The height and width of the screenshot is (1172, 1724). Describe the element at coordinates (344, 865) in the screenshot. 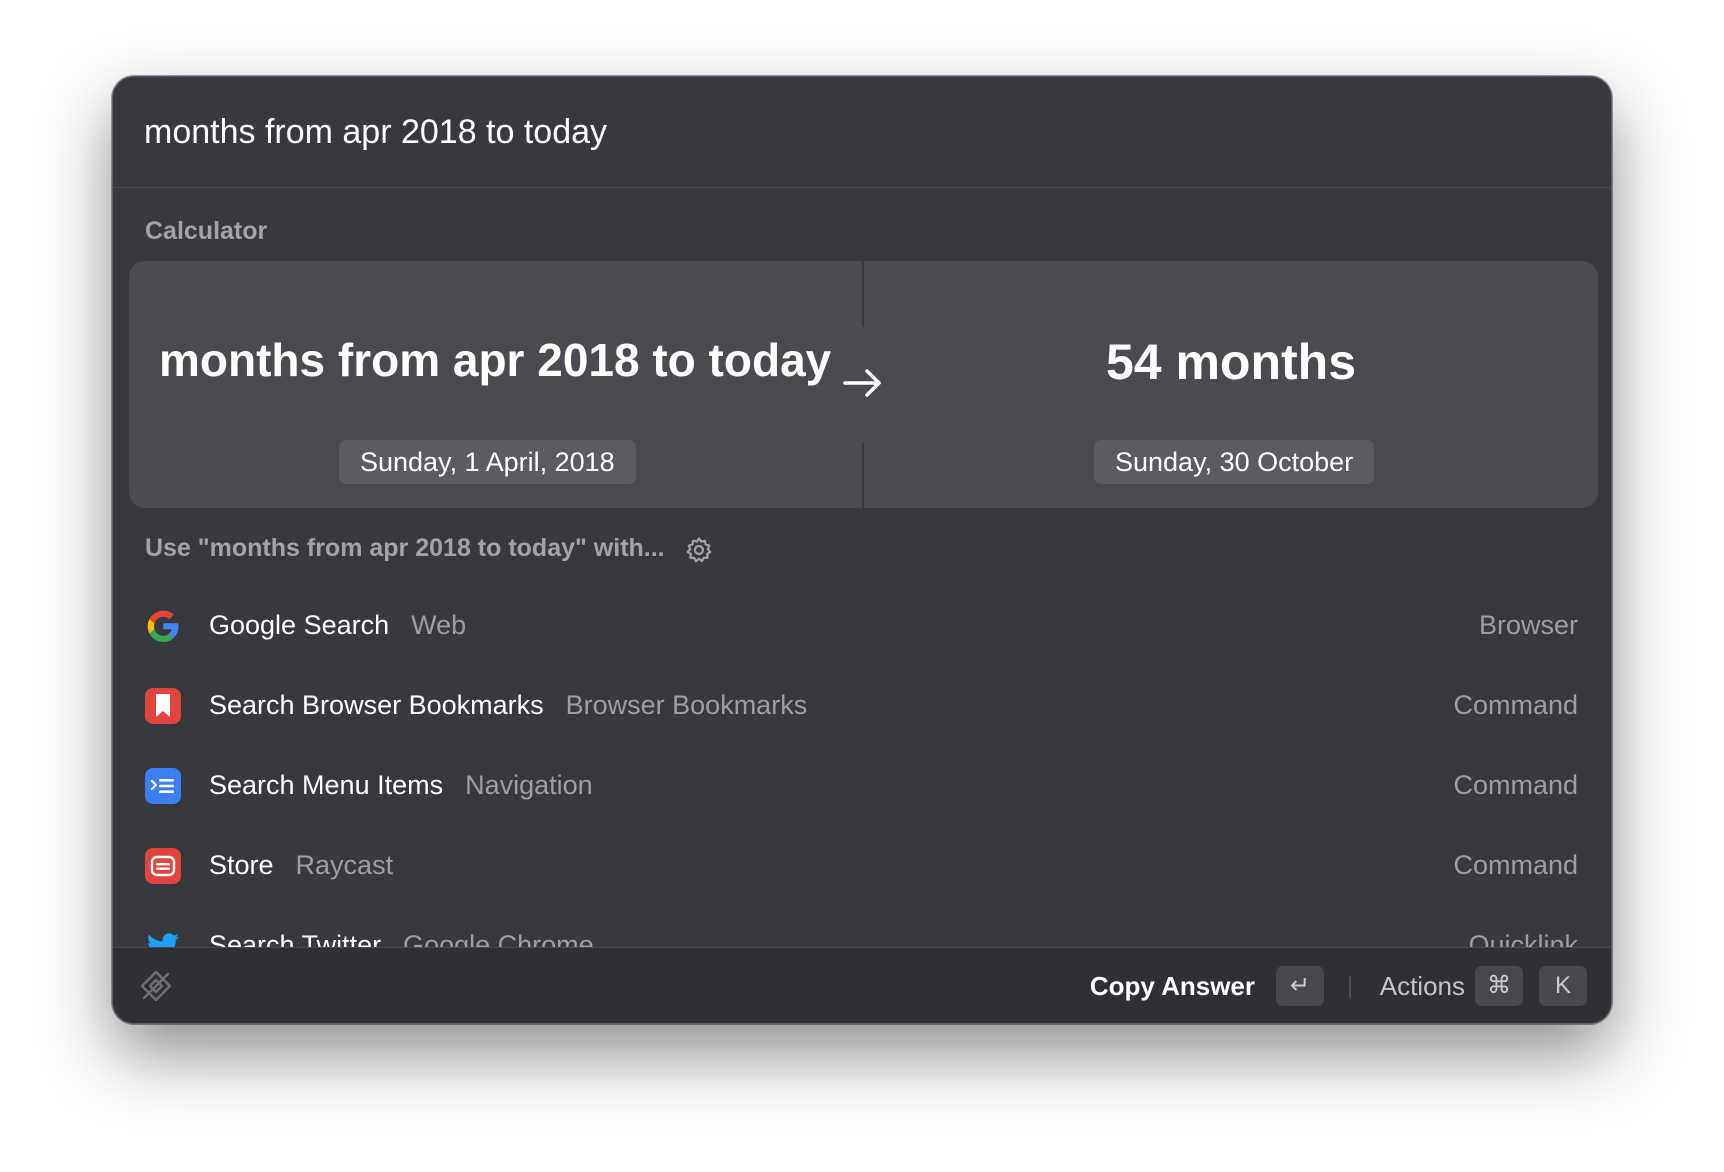

I see `list-item-subtitle: Raycast` at that location.